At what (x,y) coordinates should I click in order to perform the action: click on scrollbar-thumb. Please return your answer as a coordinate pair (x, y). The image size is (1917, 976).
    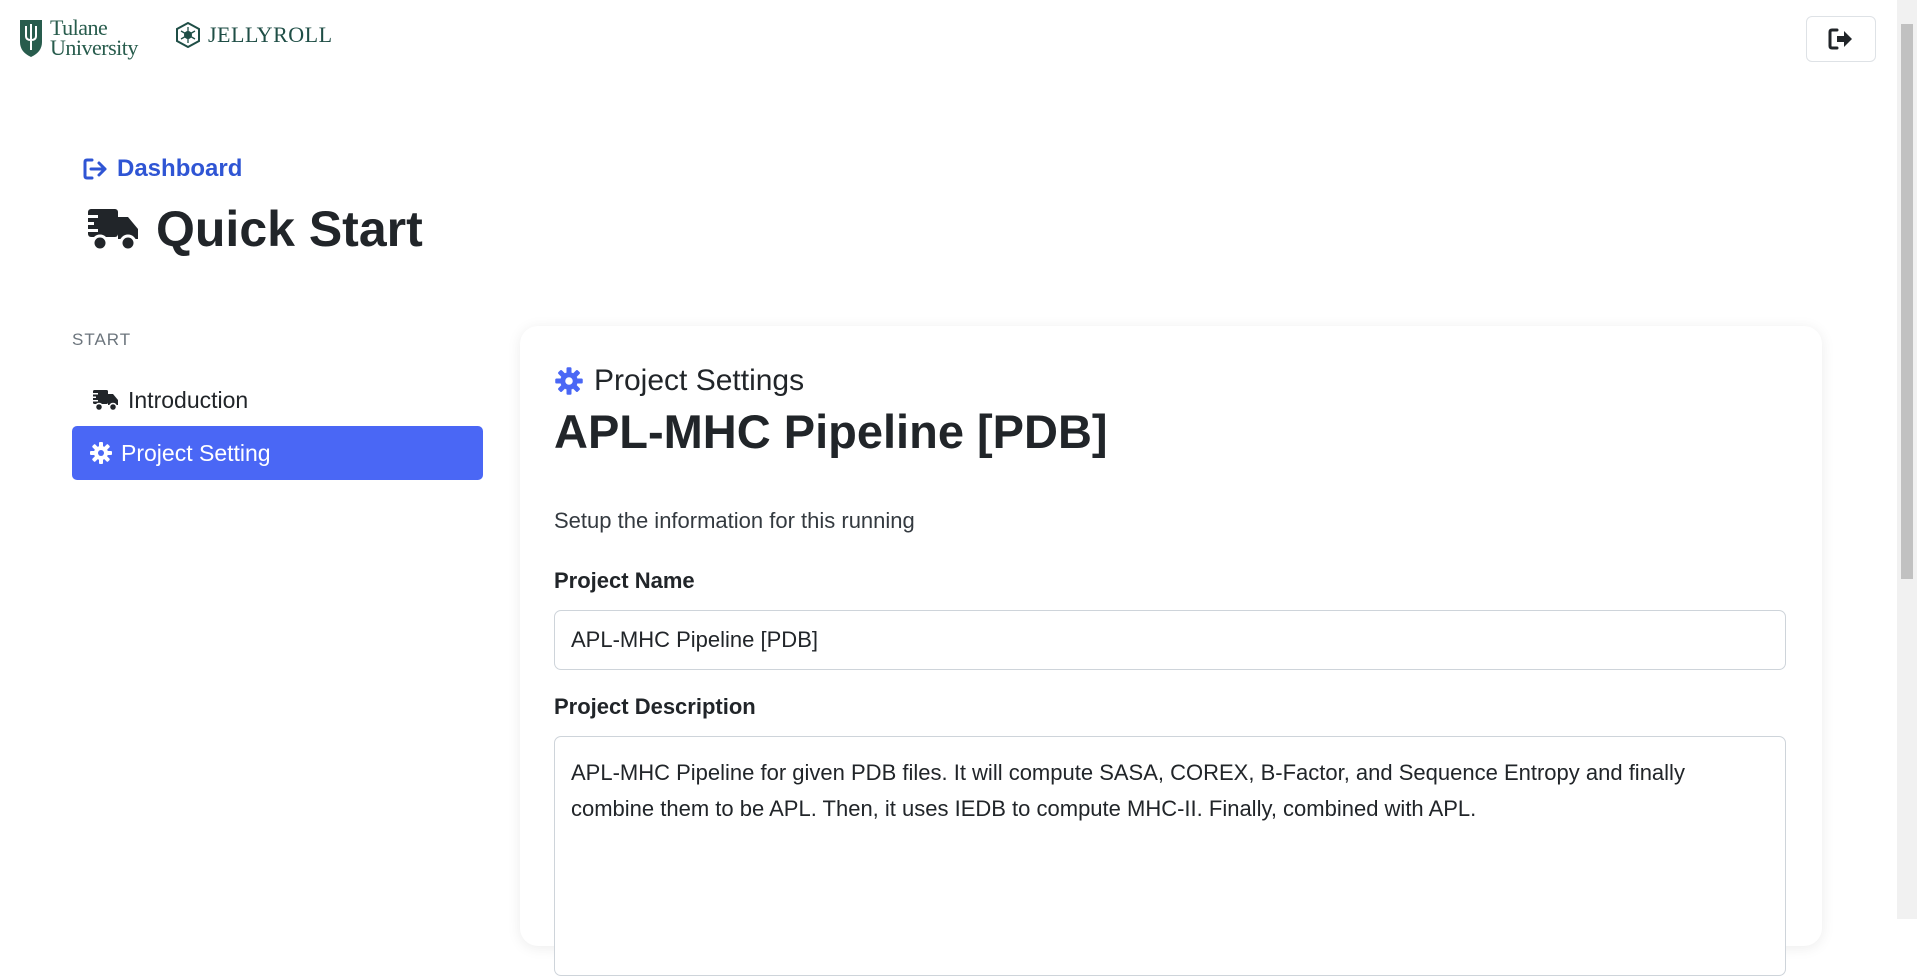
    Looking at the image, I should click on (1907, 301).